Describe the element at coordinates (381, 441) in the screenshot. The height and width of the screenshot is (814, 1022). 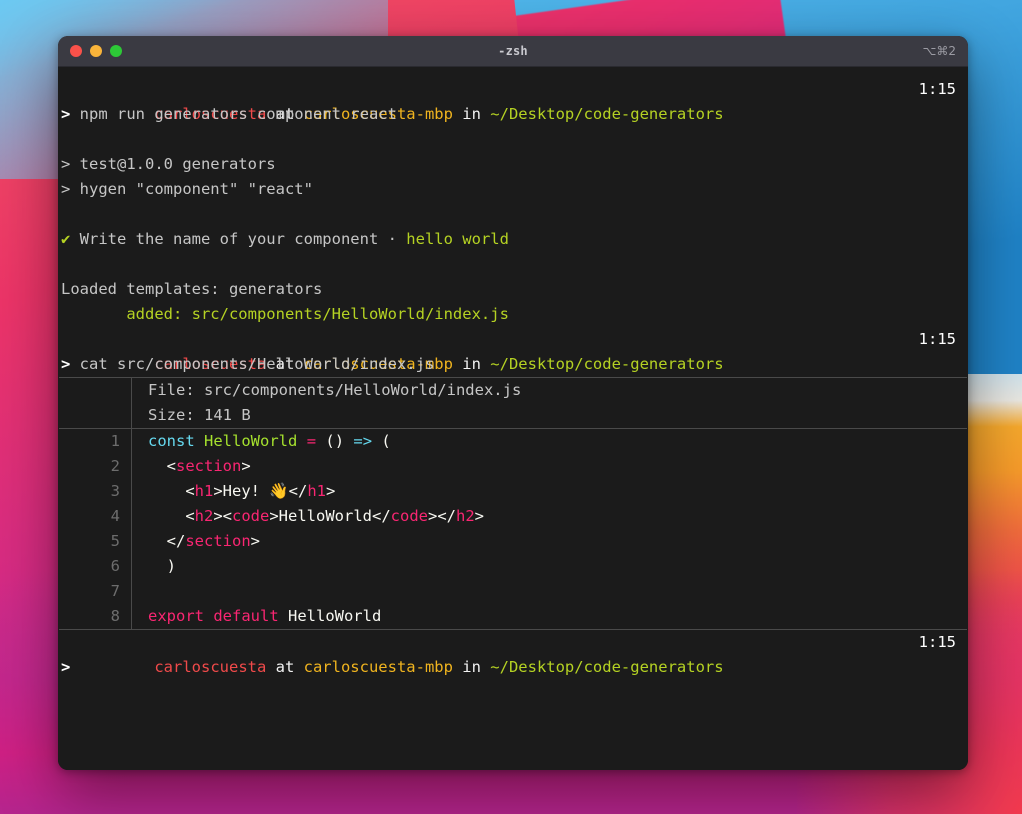
I see `code-token: (` at that location.